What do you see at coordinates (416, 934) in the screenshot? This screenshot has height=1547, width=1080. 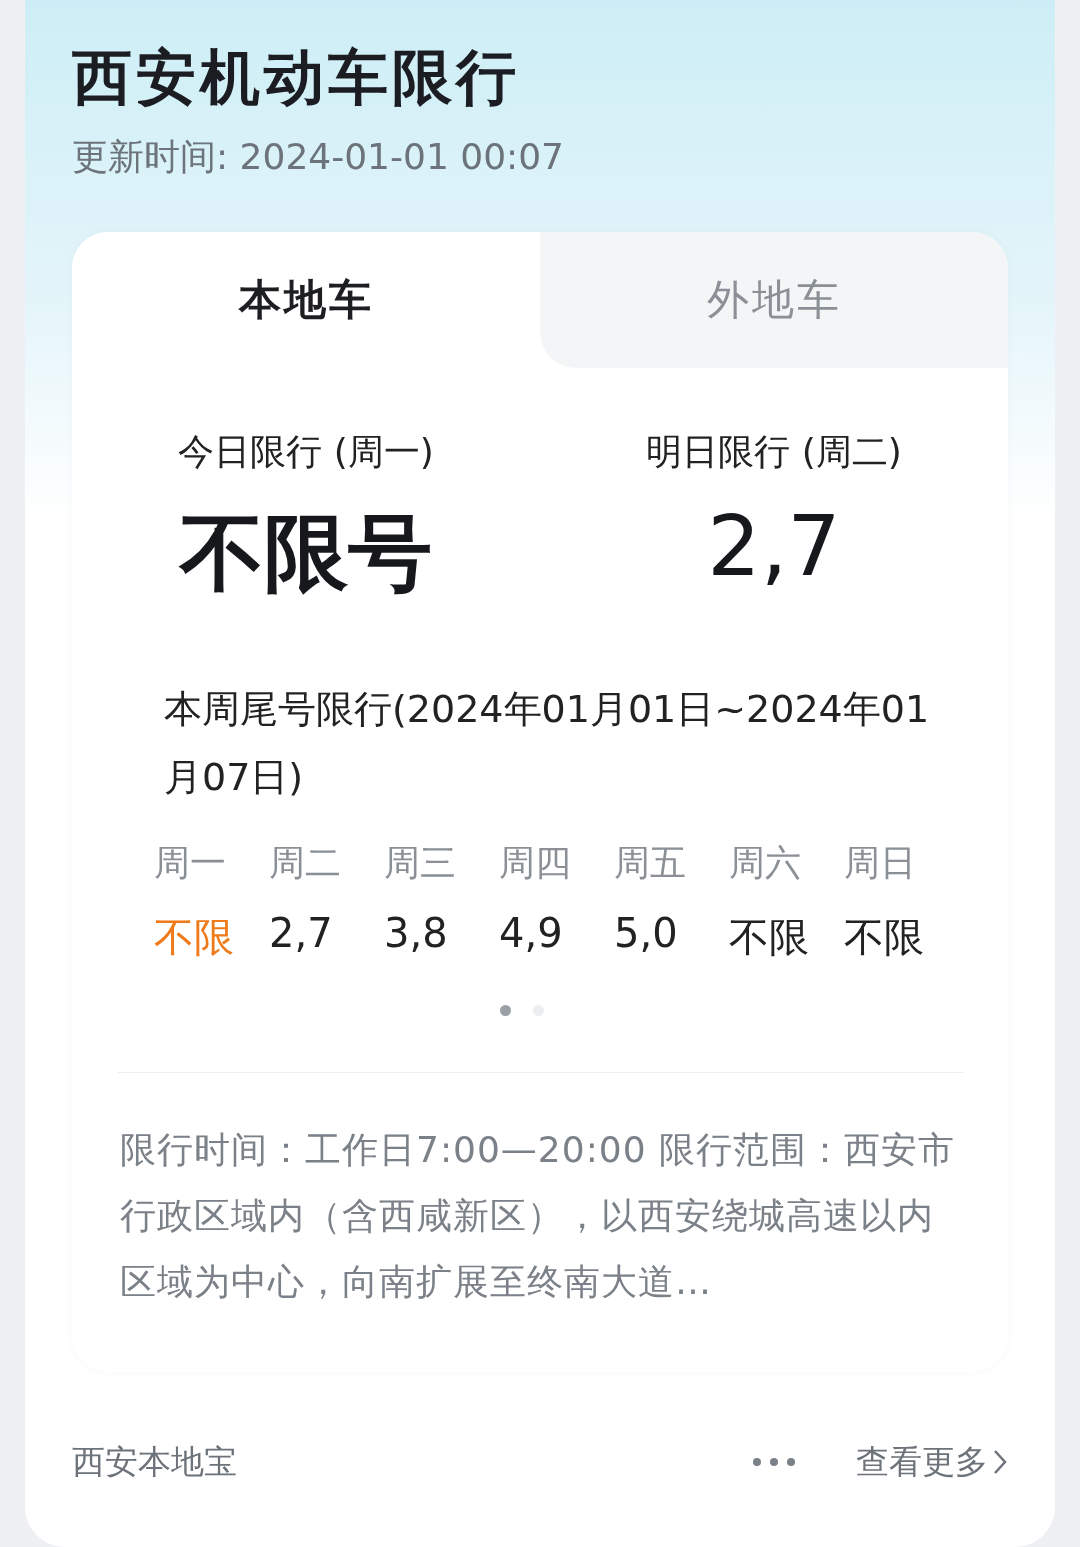 I see `weekday-plates: 3,8` at bounding box center [416, 934].